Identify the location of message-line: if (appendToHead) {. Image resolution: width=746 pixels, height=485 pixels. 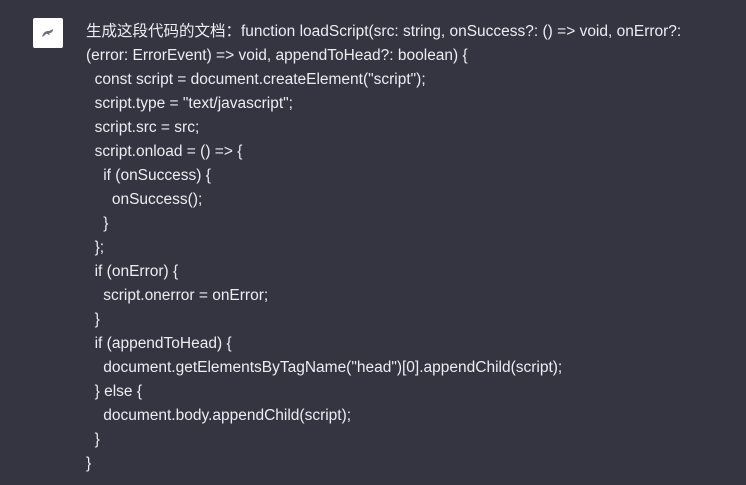
(159, 343).